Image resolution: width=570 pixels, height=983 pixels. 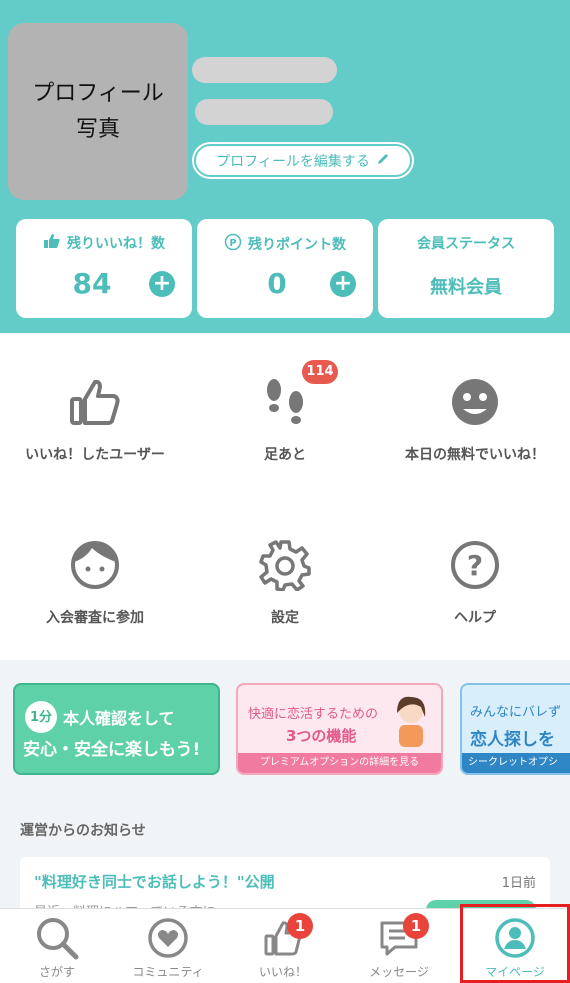 What do you see at coordinates (402, 937) in the screenshot?
I see `message-icon: 1` at bounding box center [402, 937].